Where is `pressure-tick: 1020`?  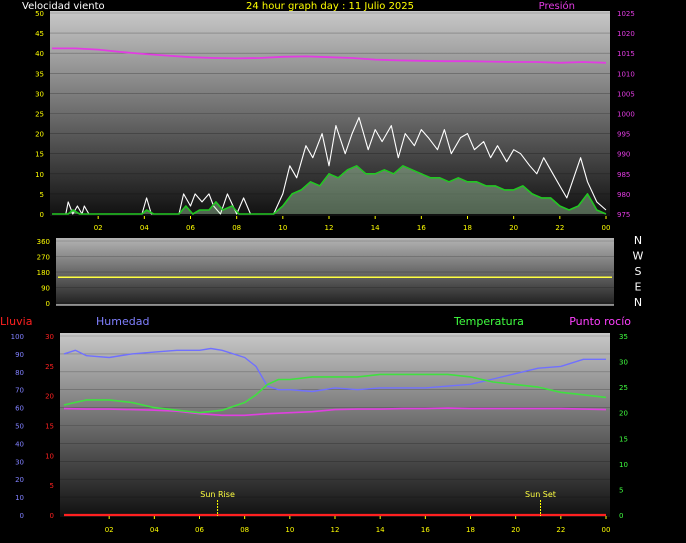
pressure-tick: 1020 is located at coordinates (626, 34).